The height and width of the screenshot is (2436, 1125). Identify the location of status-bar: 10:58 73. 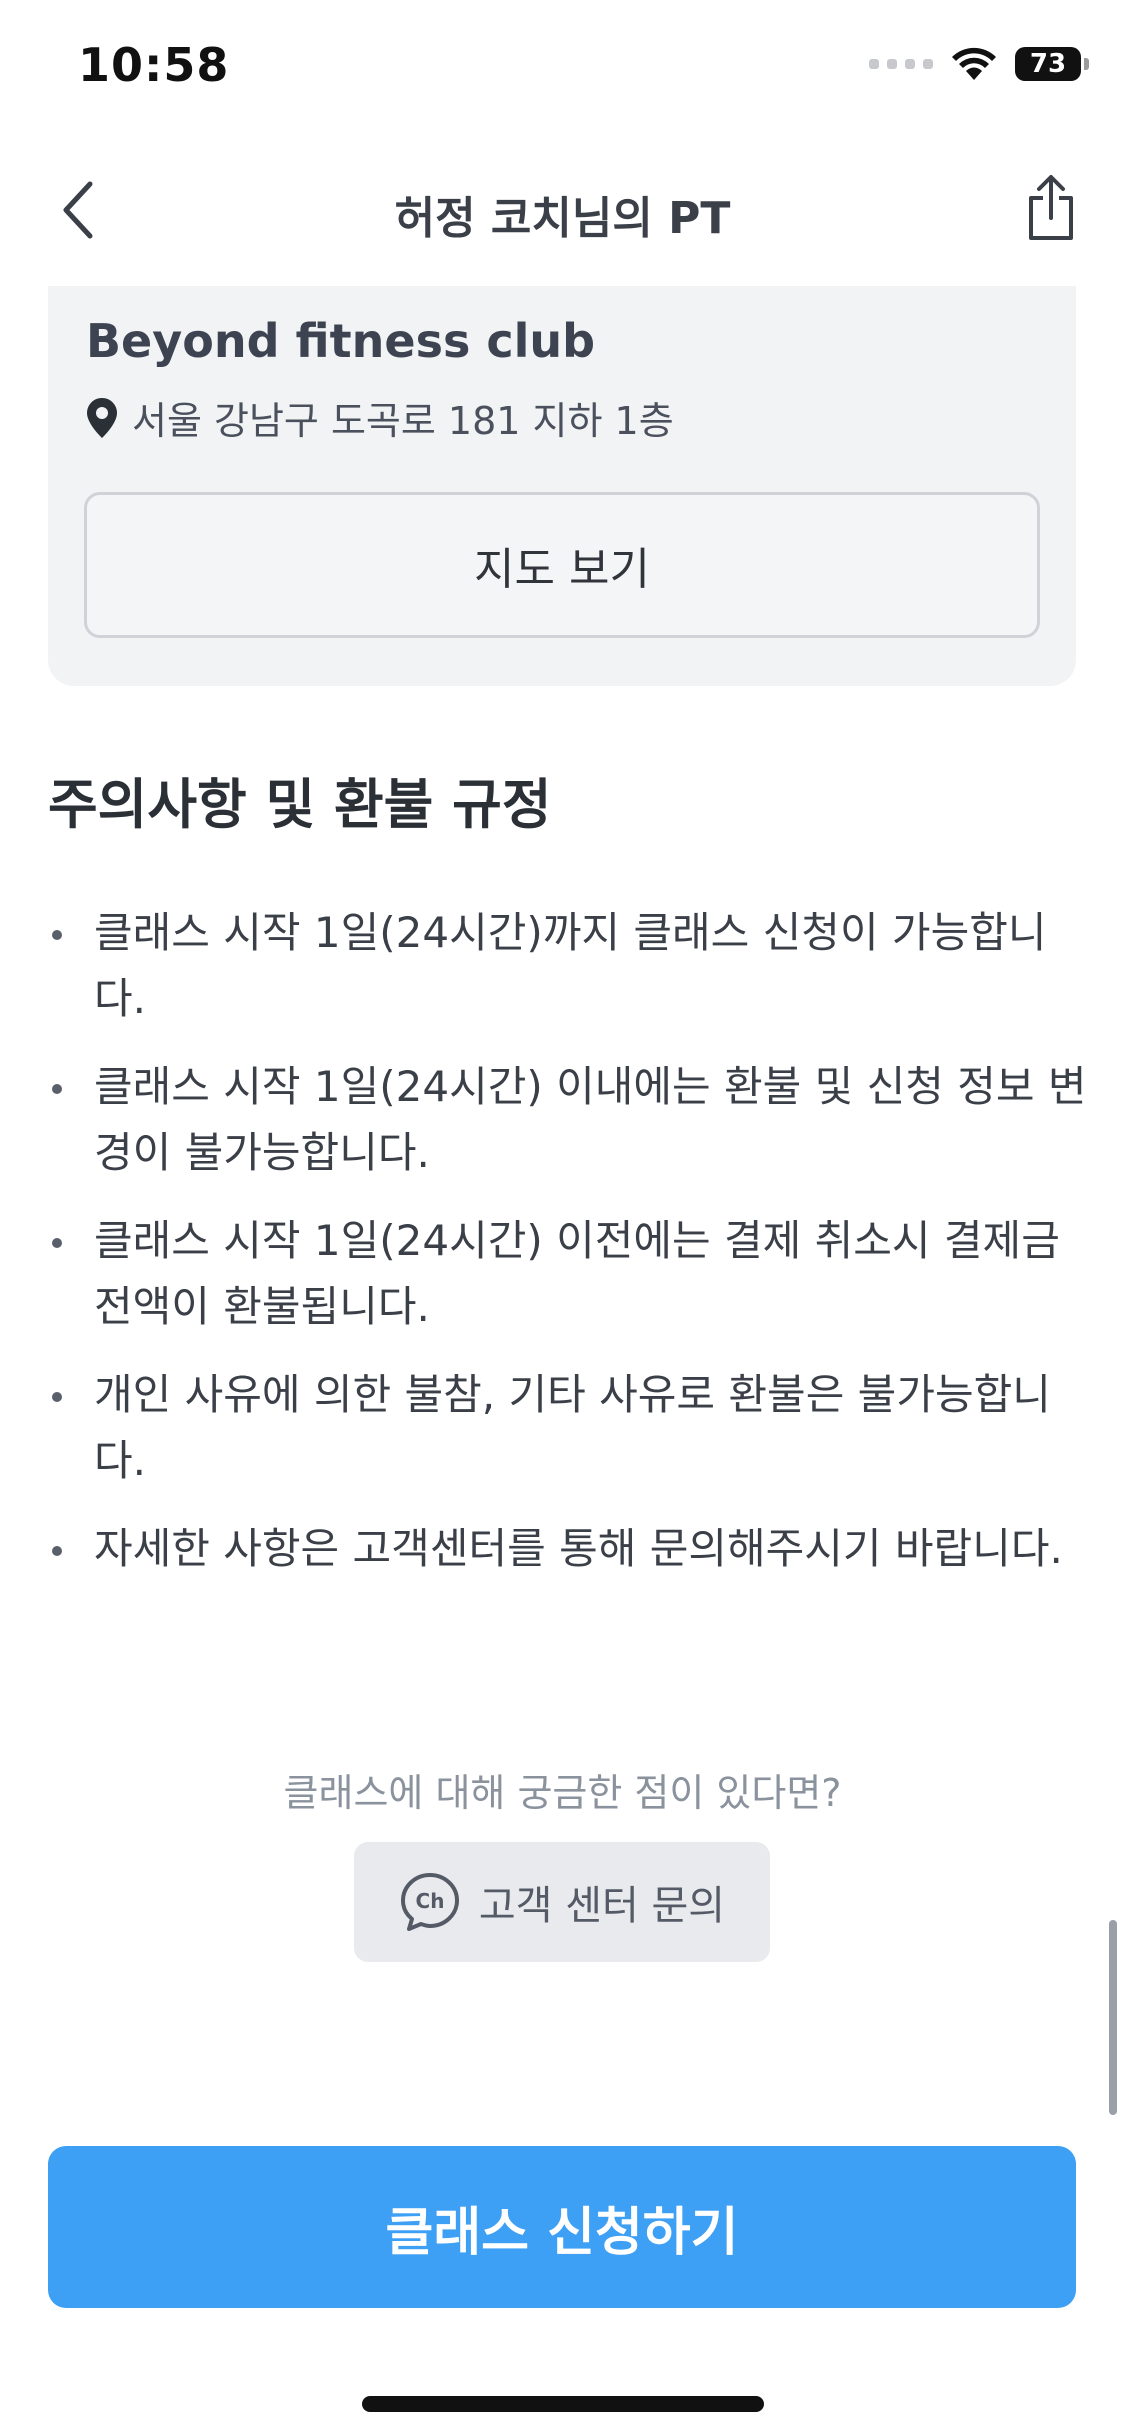
(562, 70).